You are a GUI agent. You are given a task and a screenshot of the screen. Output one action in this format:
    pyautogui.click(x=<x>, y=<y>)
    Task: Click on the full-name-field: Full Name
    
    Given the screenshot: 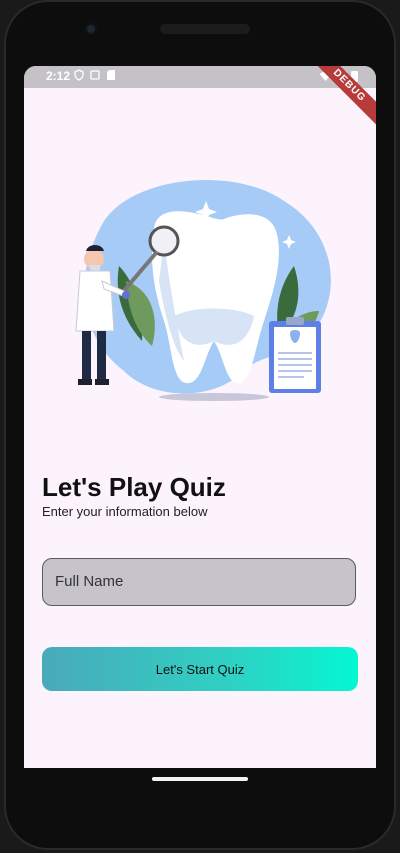 What is the action you would take?
    pyautogui.click(x=199, y=582)
    